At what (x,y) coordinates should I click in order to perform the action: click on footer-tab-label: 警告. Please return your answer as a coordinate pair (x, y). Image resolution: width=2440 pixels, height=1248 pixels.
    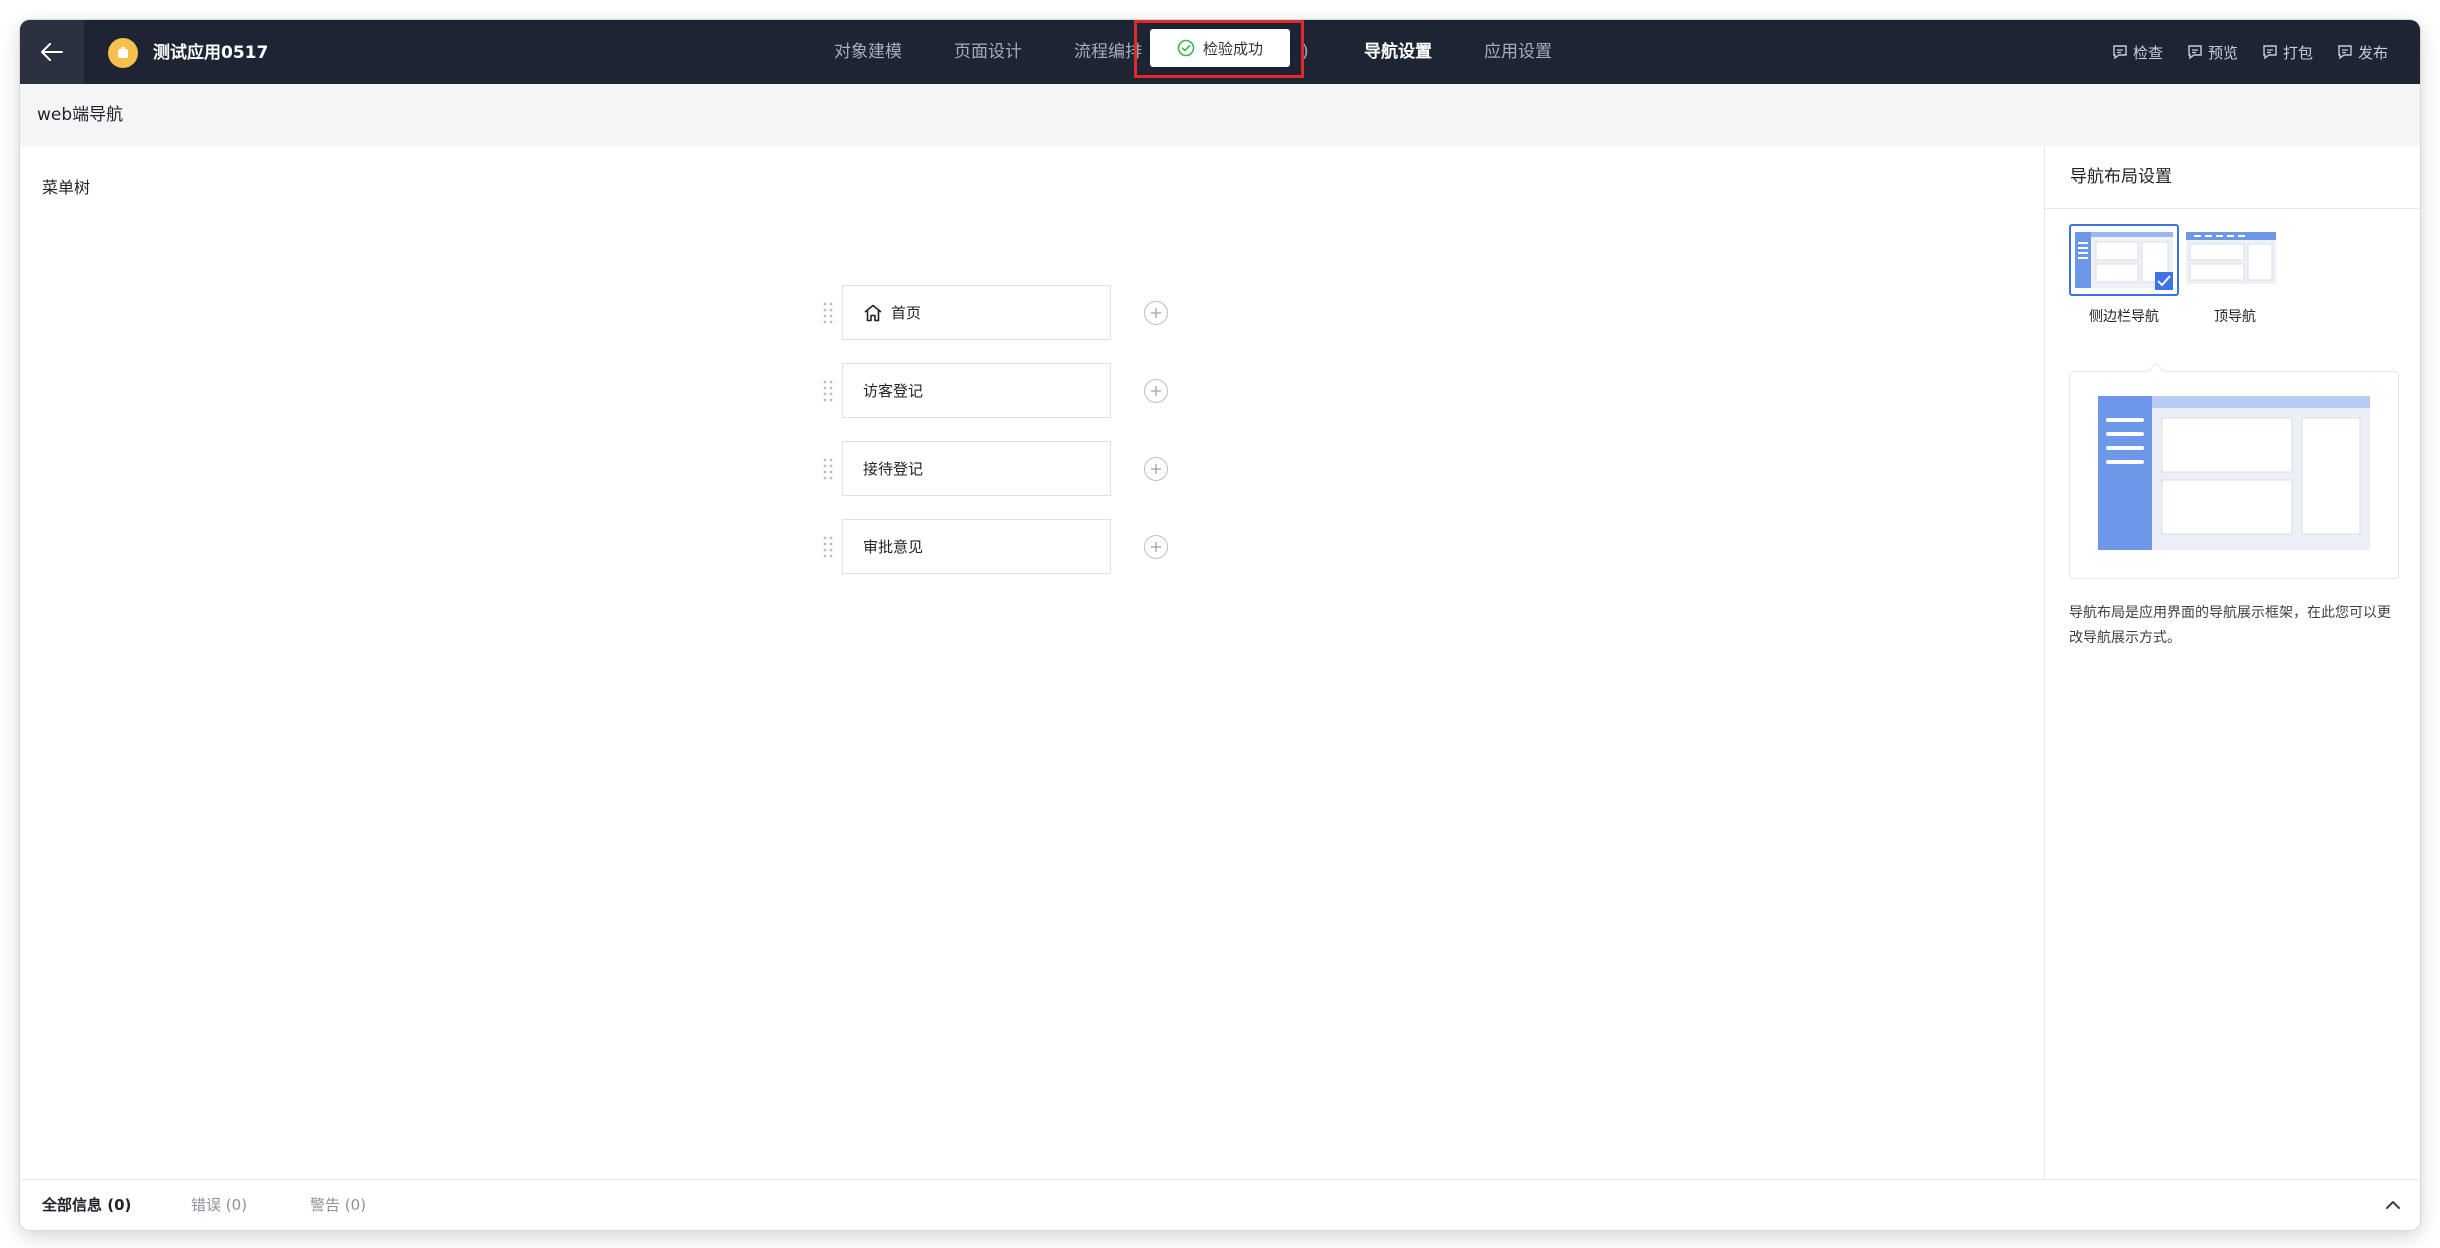
    Looking at the image, I should click on (325, 1205).